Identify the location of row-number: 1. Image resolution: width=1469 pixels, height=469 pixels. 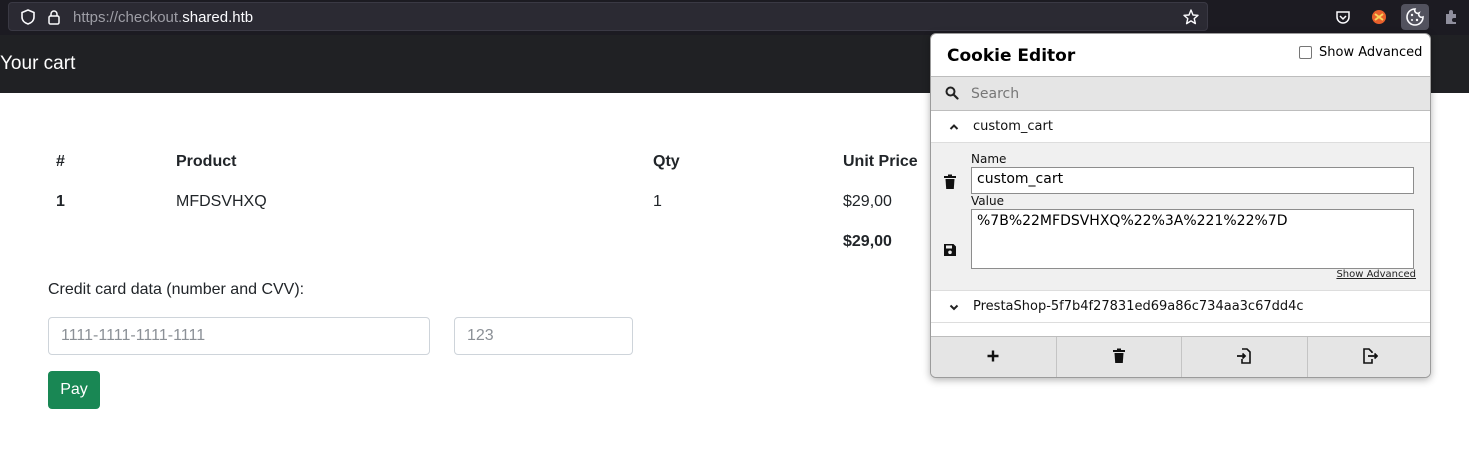
(60, 201).